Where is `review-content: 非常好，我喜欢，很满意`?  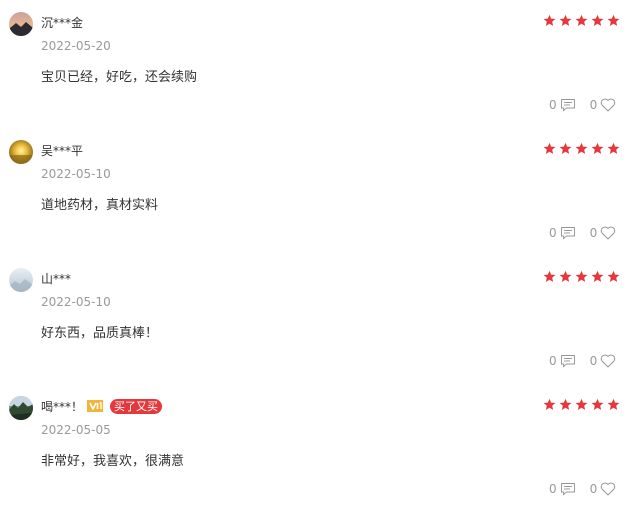 review-content: 非常好，我喜欢，很满意 is located at coordinates (113, 461).